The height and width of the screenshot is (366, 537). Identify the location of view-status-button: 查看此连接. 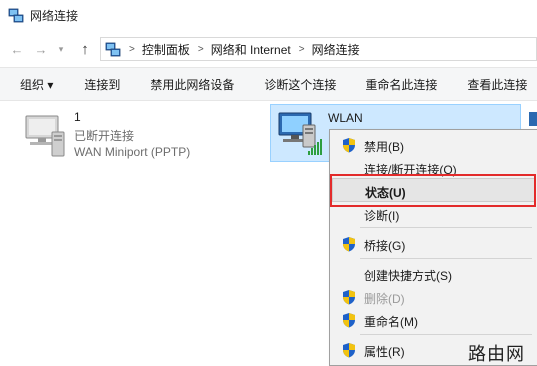
(497, 84).